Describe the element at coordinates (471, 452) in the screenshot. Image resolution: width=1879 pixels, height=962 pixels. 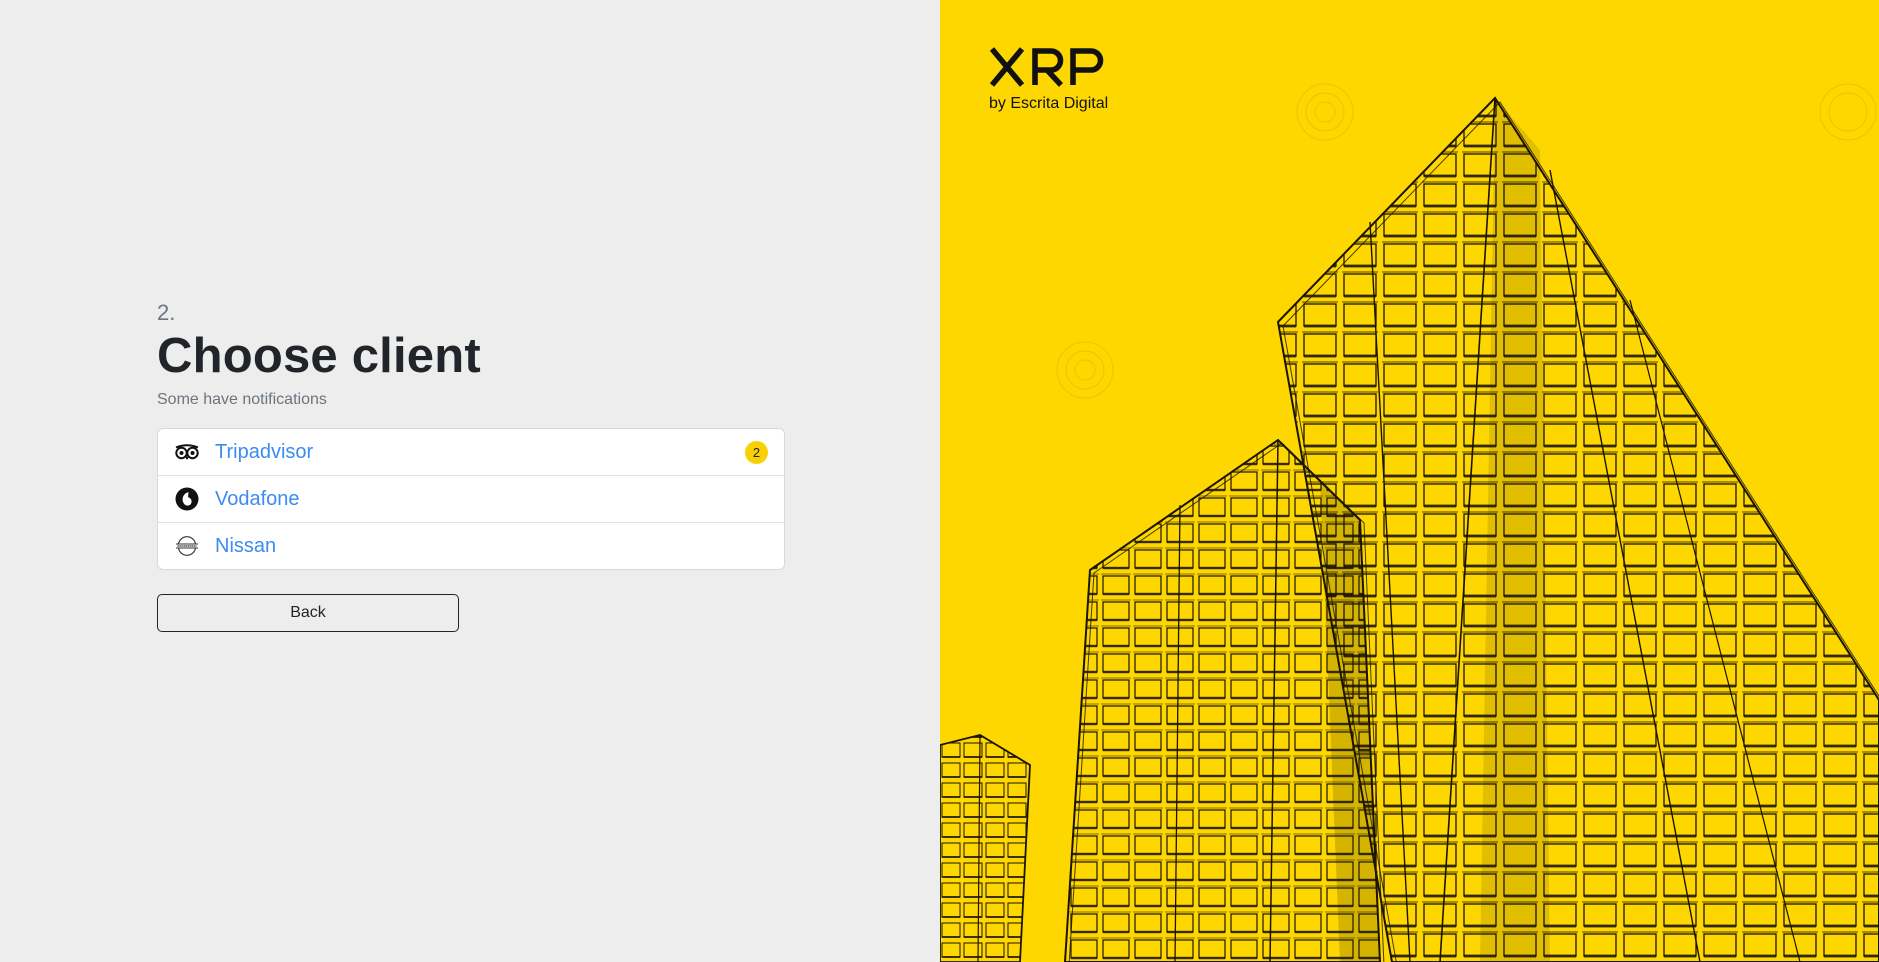
I see `client-item-tripadvisor: Tripadvisor 2` at that location.